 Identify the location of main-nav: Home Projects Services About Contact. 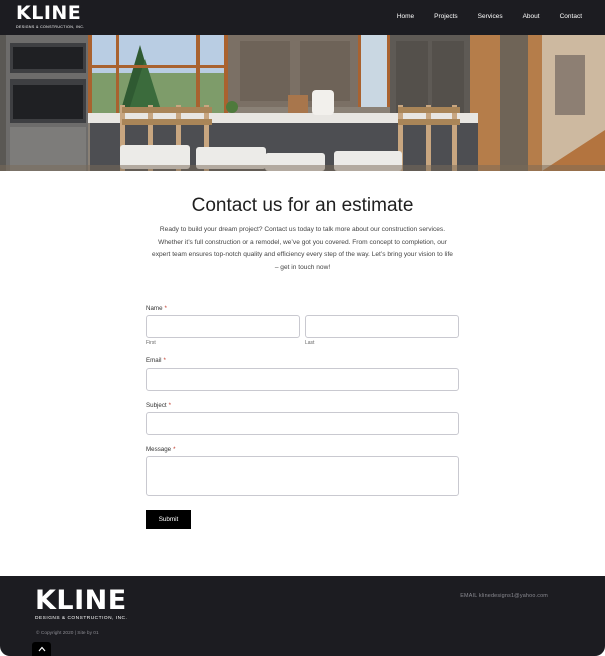
(479, 16).